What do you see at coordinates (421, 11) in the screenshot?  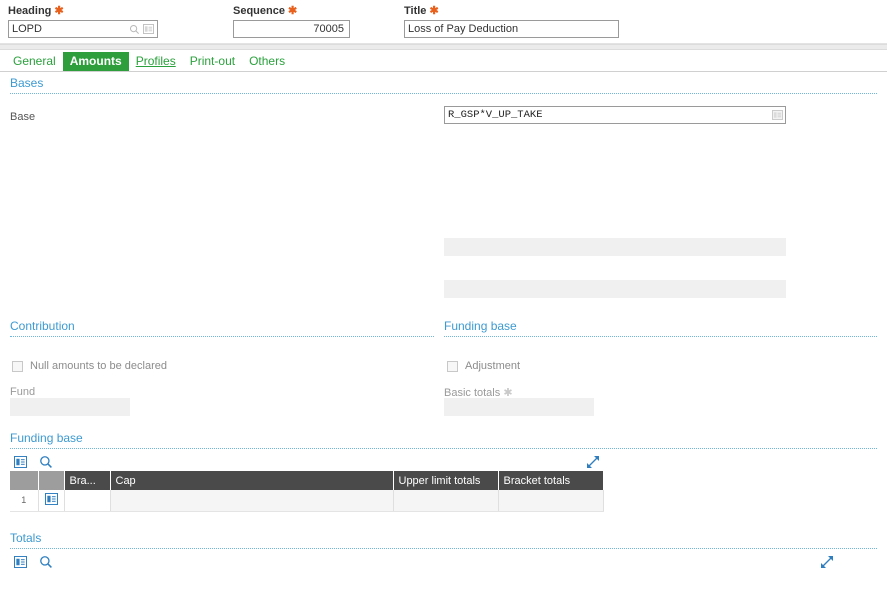 I see `title-label: Title ✱` at bounding box center [421, 11].